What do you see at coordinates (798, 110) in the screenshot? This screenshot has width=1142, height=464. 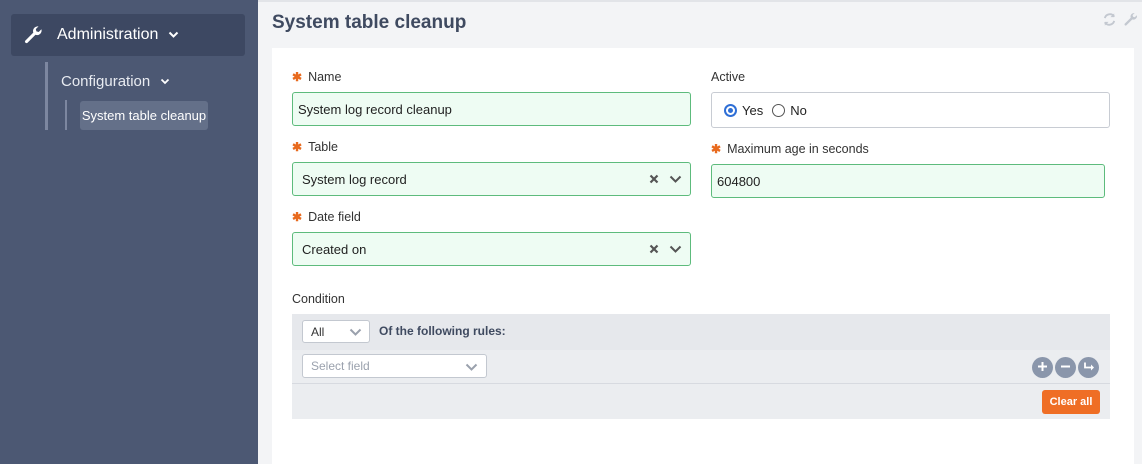 I see `active-no-label: No` at bounding box center [798, 110].